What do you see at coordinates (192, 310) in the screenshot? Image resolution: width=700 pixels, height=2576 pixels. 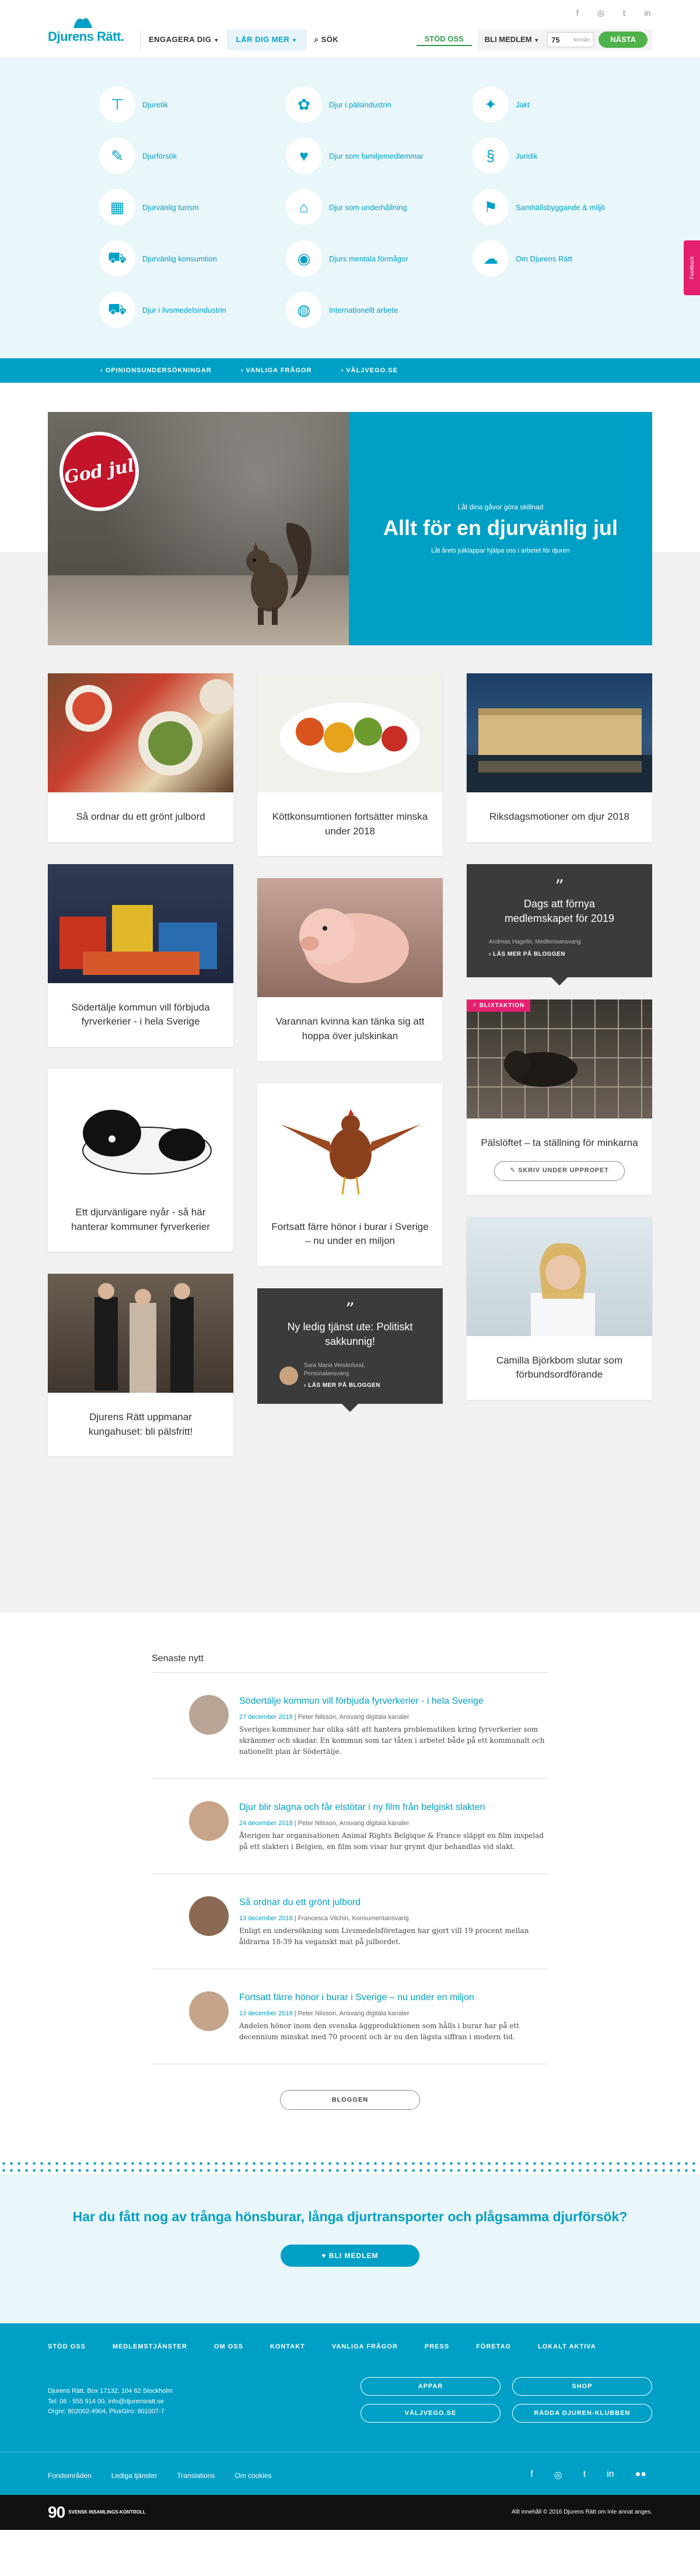 I see `megamenu-item: ⛟ Djur i livsmedelsindustrin` at bounding box center [192, 310].